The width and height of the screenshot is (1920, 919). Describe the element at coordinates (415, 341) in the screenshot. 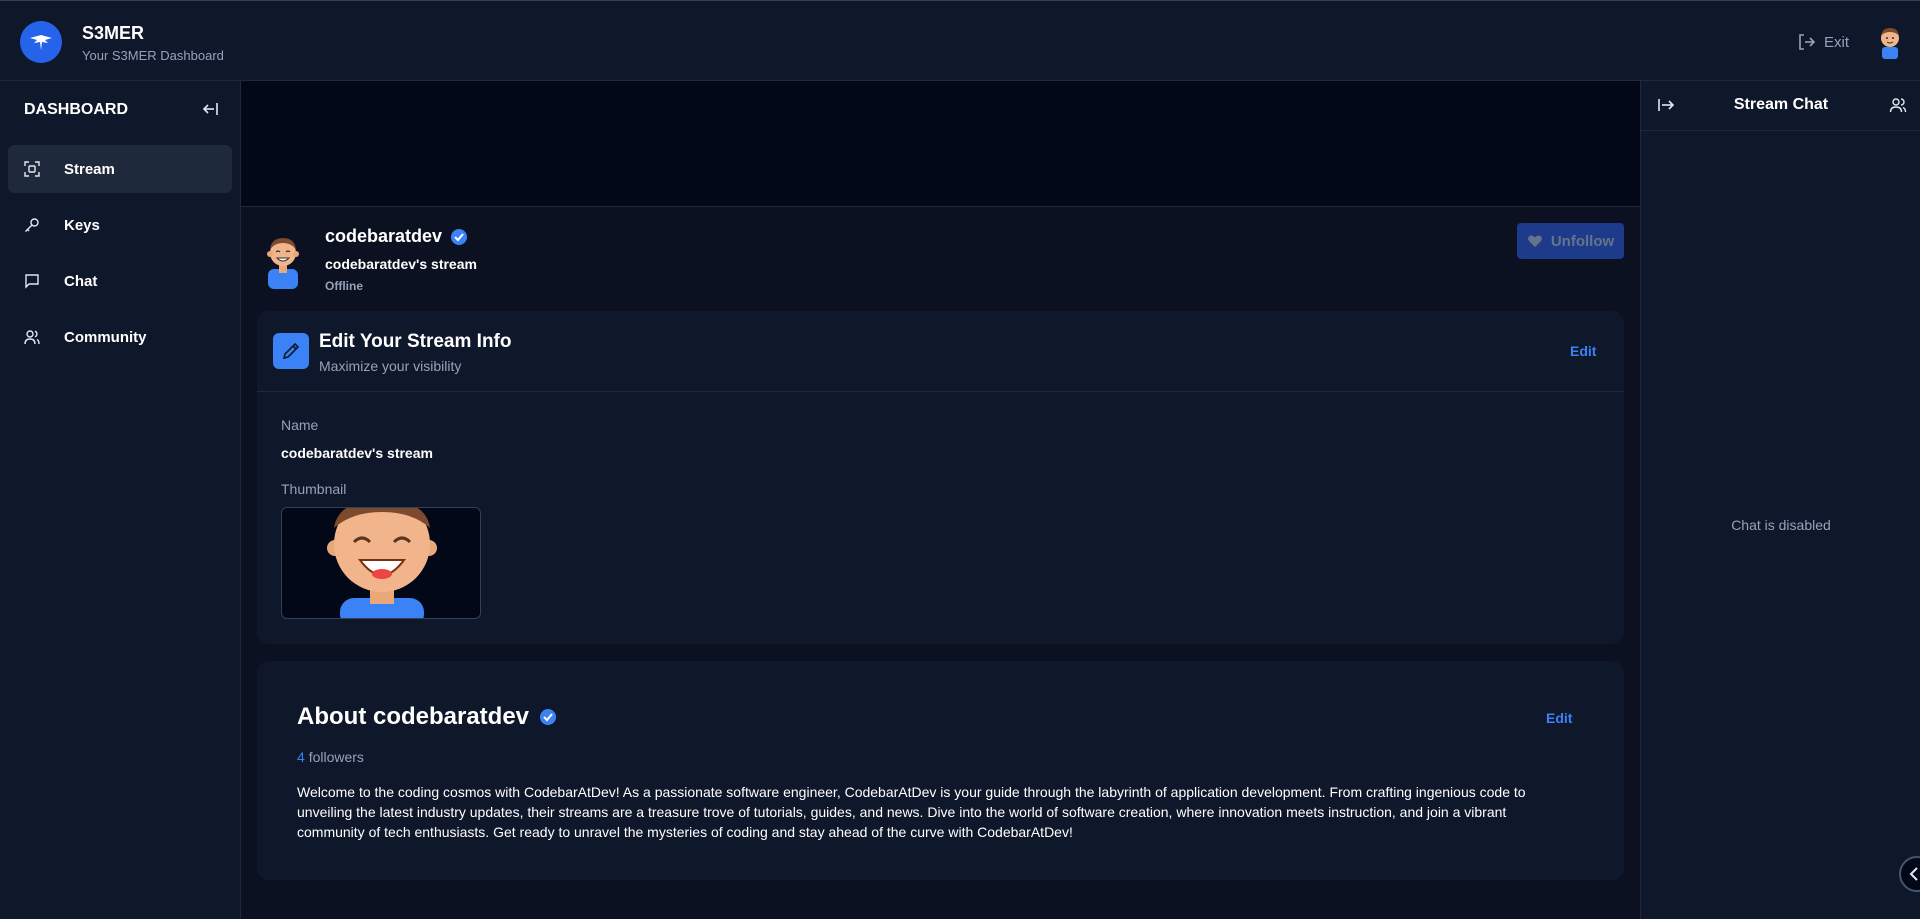

I see `card-title: Edit Your Stream Info` at that location.